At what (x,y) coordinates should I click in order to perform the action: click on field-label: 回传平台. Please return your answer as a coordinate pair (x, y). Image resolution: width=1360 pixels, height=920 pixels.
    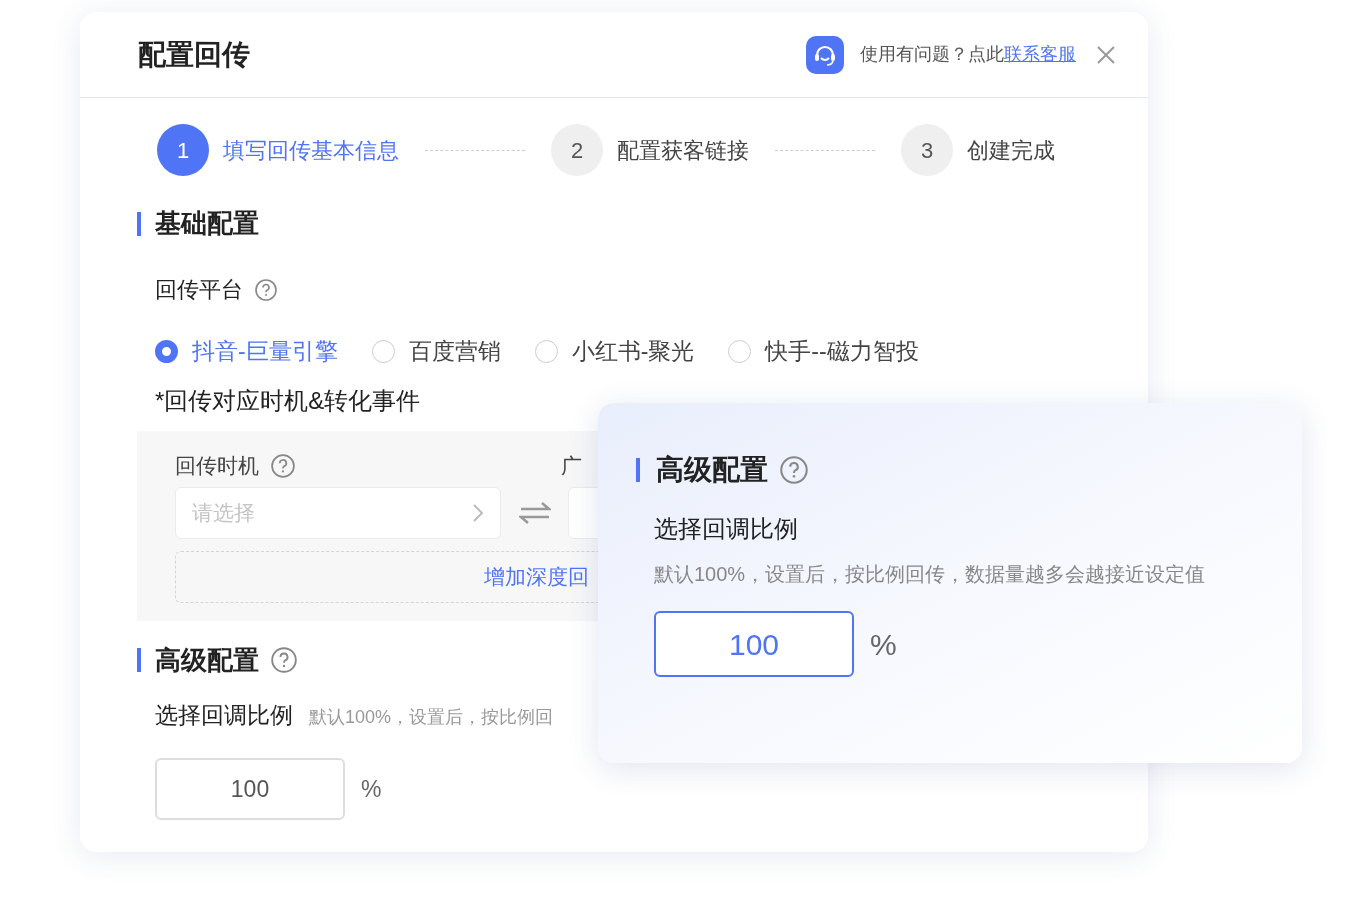
    Looking at the image, I should click on (199, 290).